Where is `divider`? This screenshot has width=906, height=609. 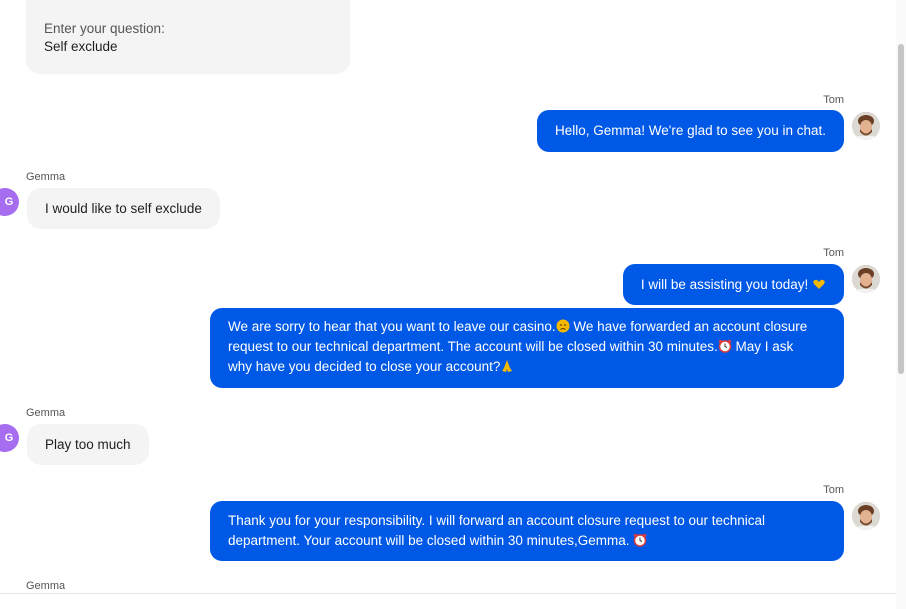 divider is located at coordinates (453, 593).